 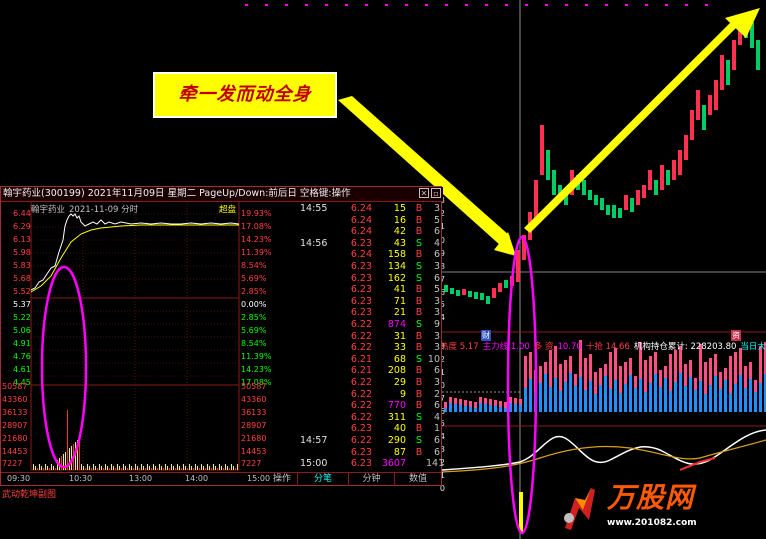 I want to click on close-icon: ✕, so click(x=424, y=193).